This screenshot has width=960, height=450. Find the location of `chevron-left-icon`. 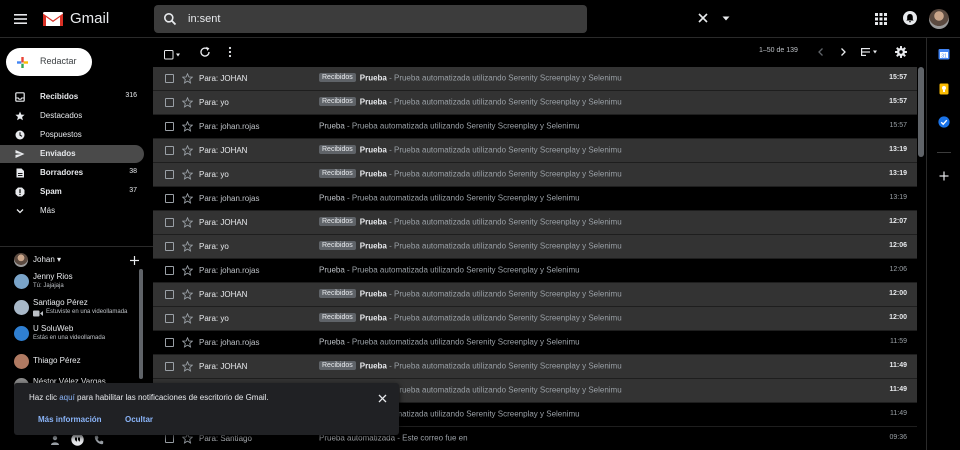

chevron-left-icon is located at coordinates (821, 52).